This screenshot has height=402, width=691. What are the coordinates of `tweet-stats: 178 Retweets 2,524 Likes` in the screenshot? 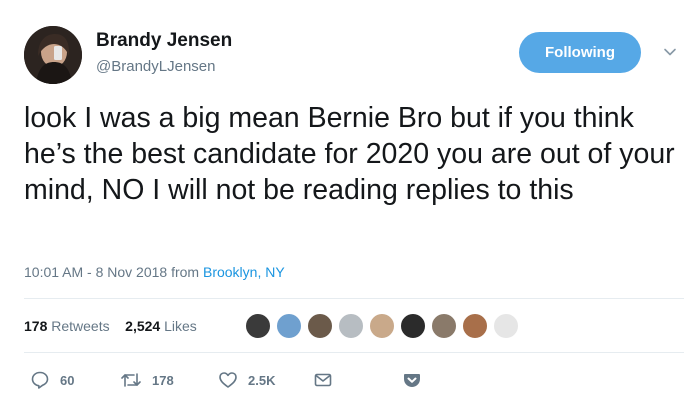 It's located at (110, 326).